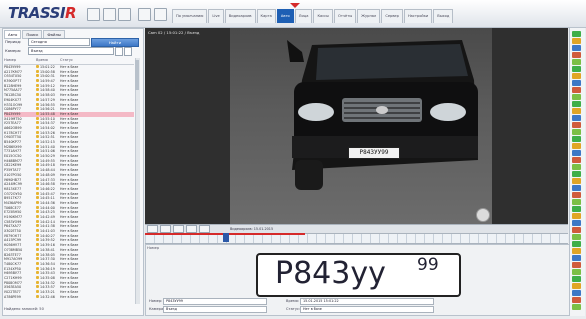 Image resolution: width=586 pixels, height=319 pixels. What do you see at coordinates (369, 16) in the screenshot?
I see `tab: Журнал` at bounding box center [369, 16].